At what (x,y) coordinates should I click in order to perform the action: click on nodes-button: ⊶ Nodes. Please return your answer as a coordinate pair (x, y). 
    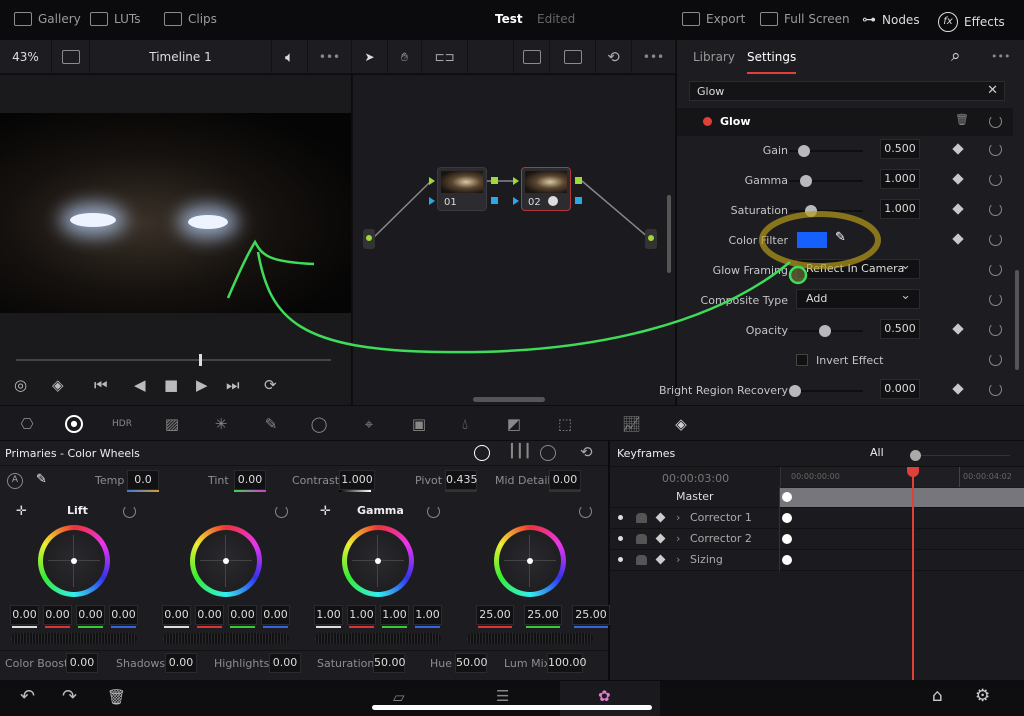
    Looking at the image, I should click on (891, 20).